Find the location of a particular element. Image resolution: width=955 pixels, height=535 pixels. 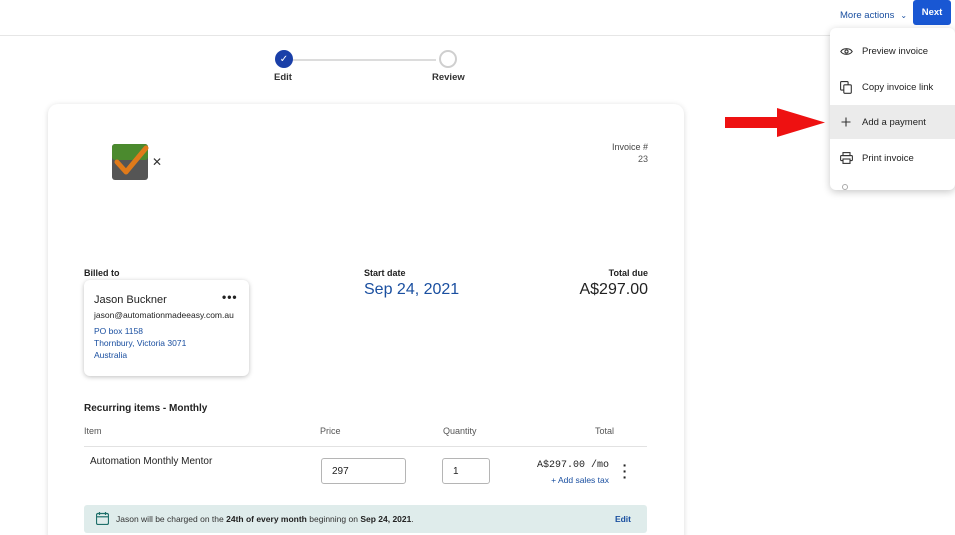

more-options-icon: ••• is located at coordinates (230, 297).